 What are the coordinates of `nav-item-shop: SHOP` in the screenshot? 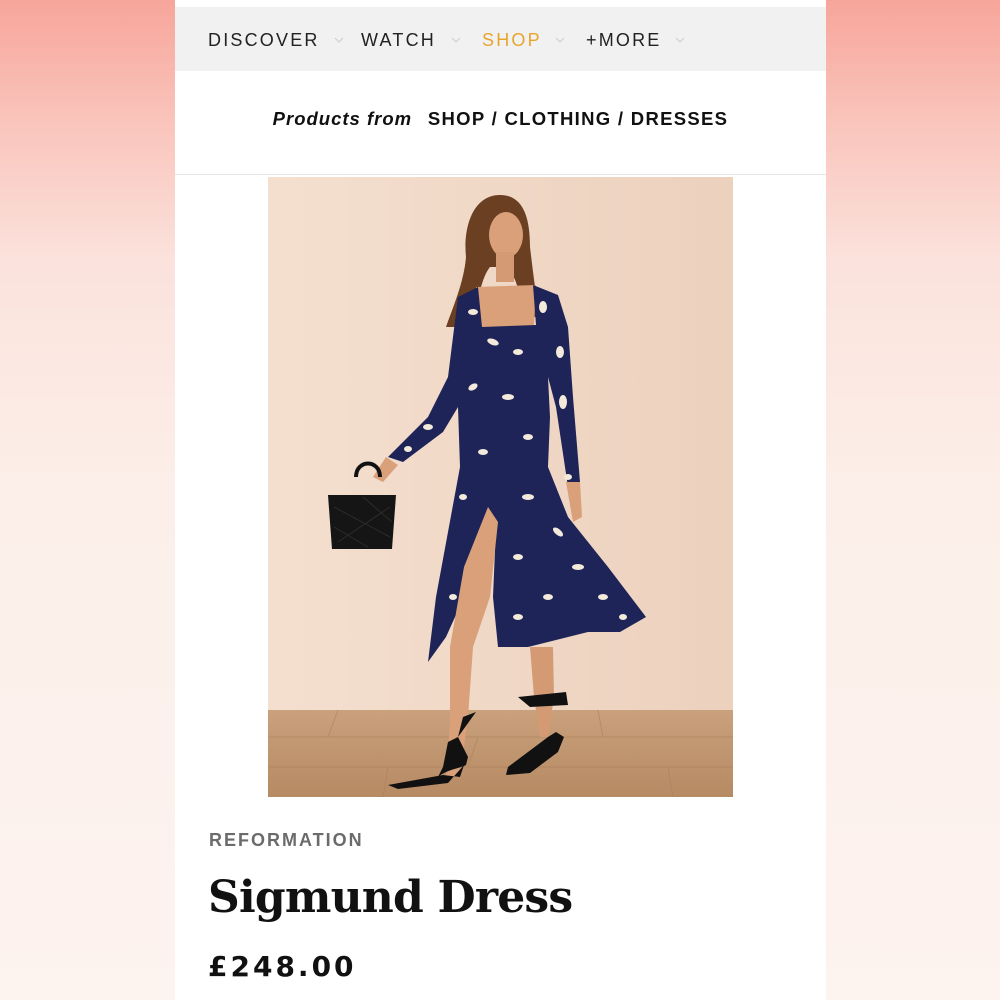 It's located at (512, 39).